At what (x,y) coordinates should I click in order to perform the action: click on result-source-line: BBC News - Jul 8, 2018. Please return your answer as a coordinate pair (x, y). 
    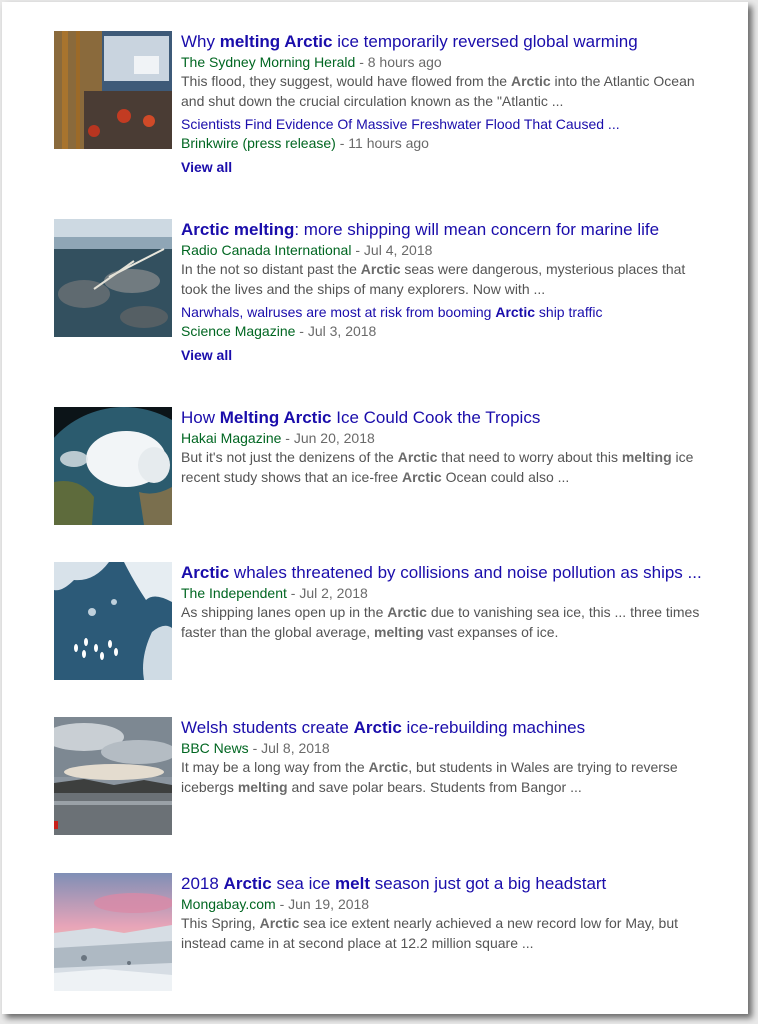
    Looking at the image, I should click on (464, 748).